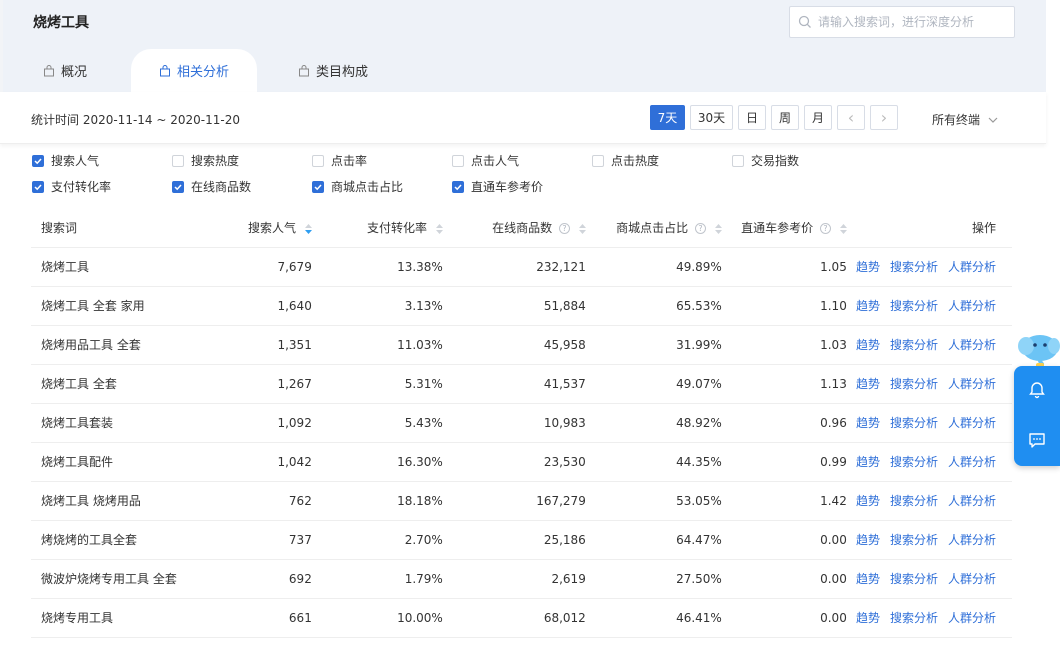 The width and height of the screenshot is (1060, 649). Describe the element at coordinates (765, 160) in the screenshot. I see `metric-checkbox-trade-index: 交易指数` at that location.